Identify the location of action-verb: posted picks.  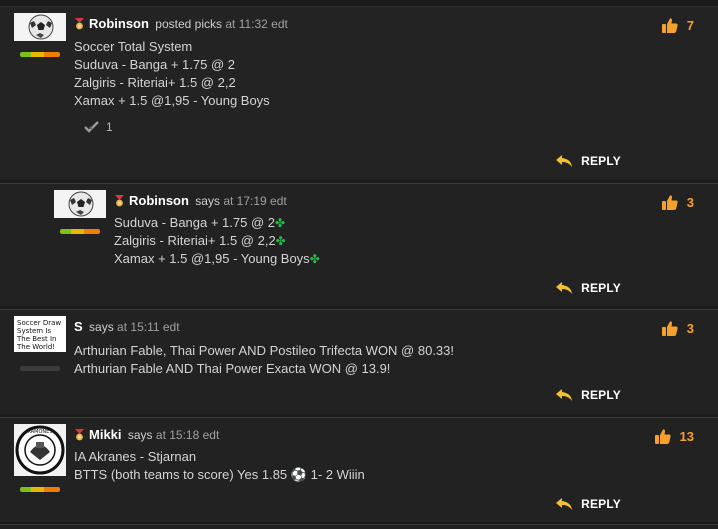
(188, 24).